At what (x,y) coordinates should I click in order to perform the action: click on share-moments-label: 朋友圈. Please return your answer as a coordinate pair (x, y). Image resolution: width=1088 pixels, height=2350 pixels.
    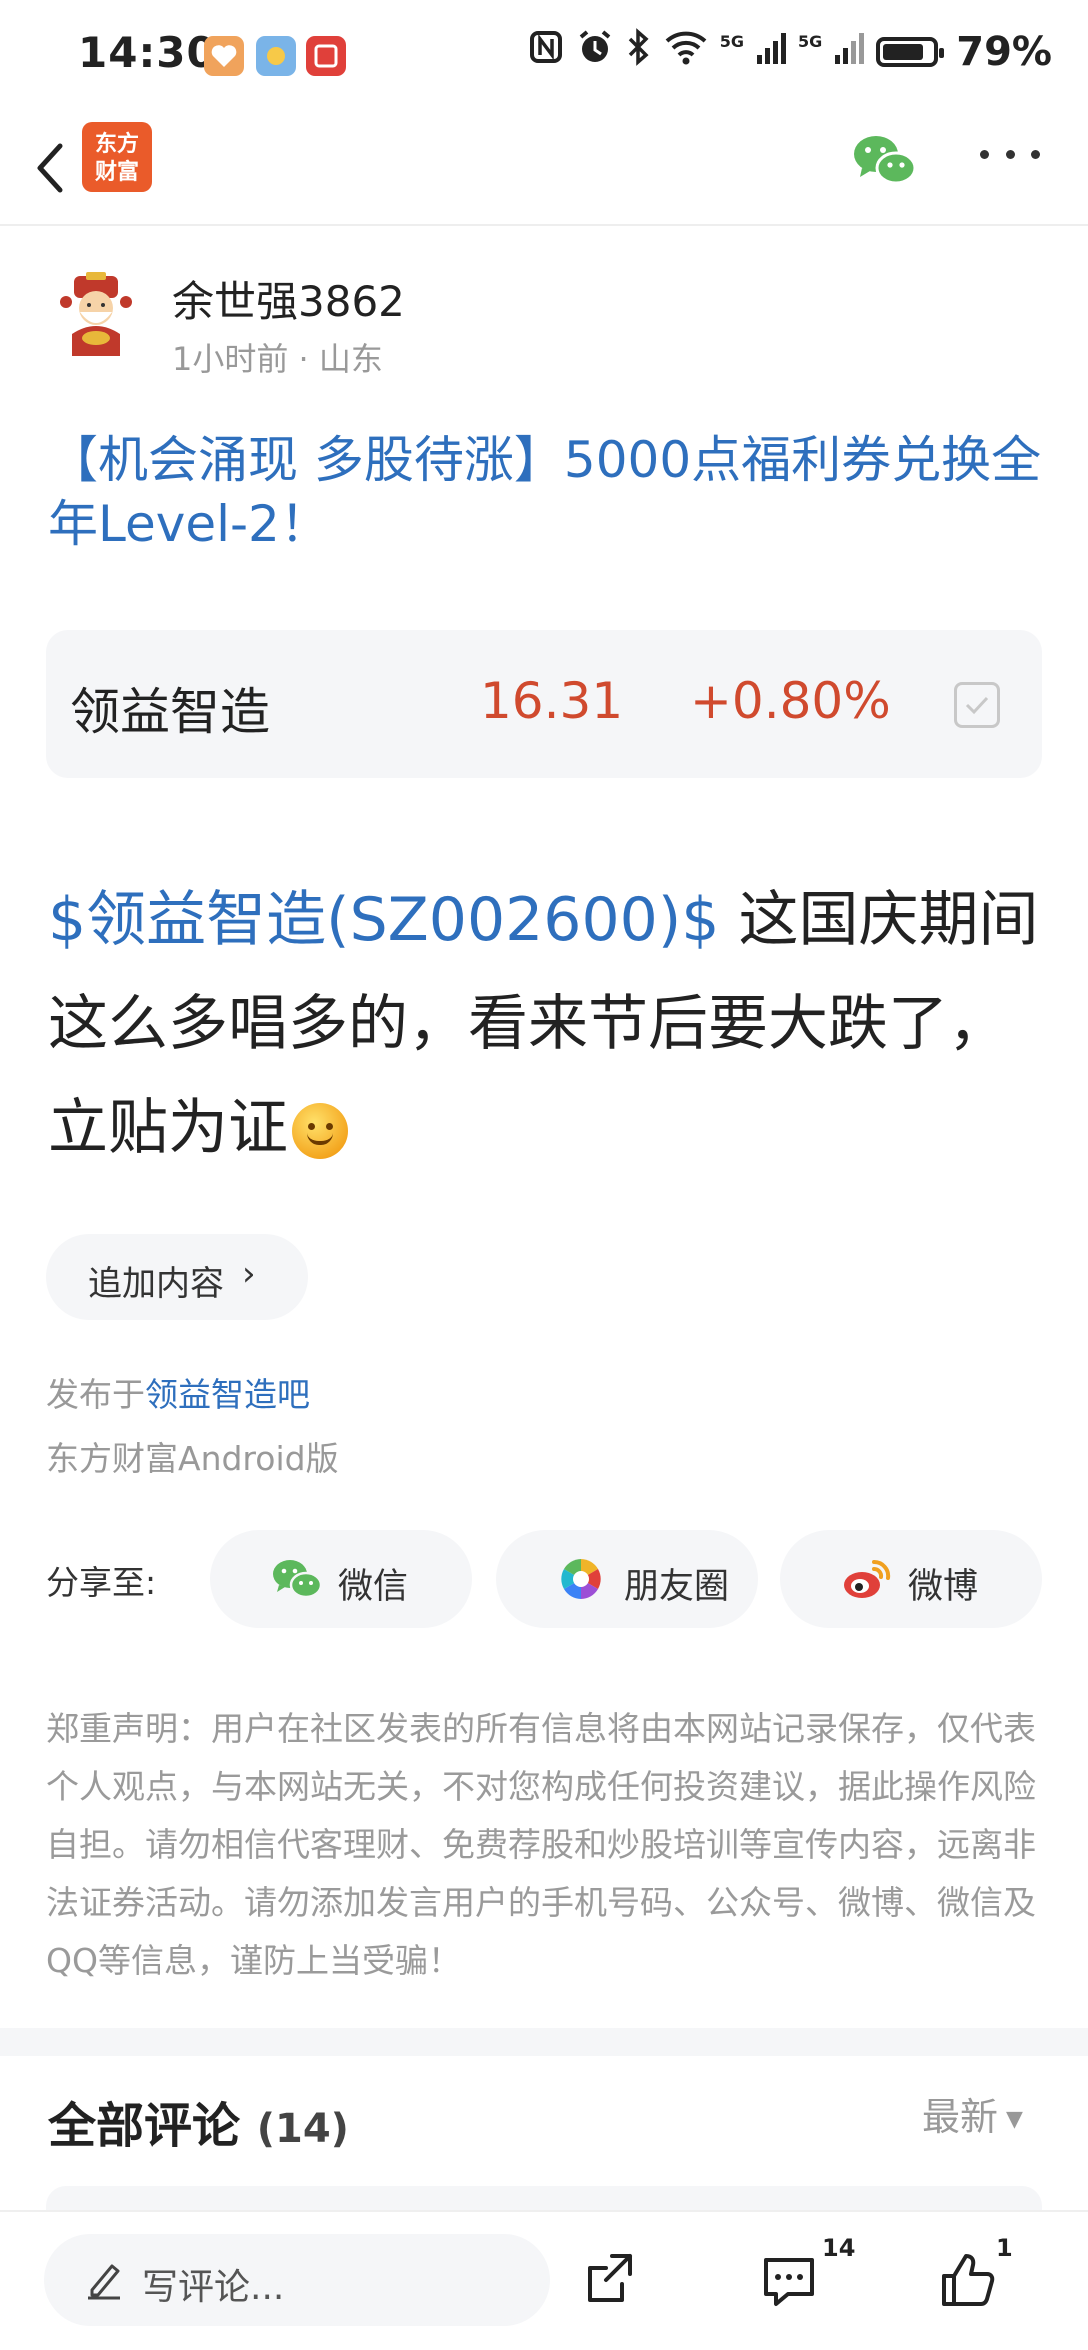
    Looking at the image, I should click on (677, 1587).